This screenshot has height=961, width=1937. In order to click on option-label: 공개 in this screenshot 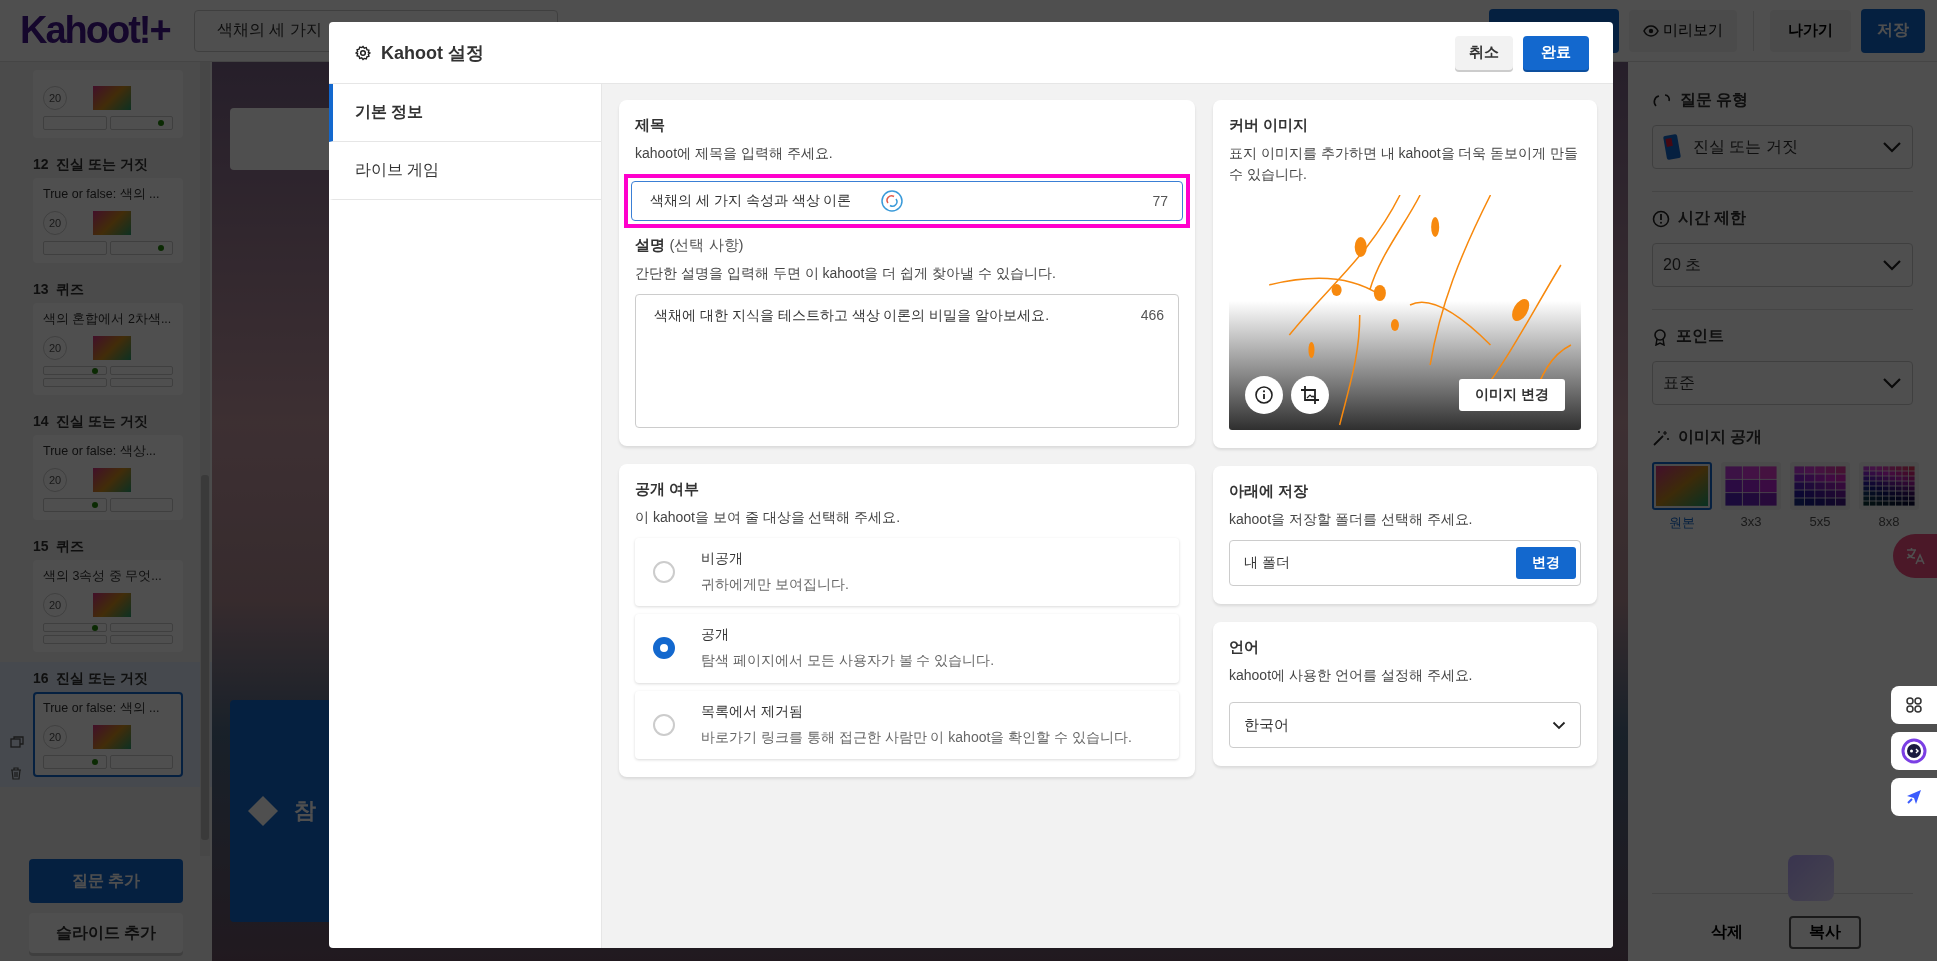, I will do `click(715, 635)`.